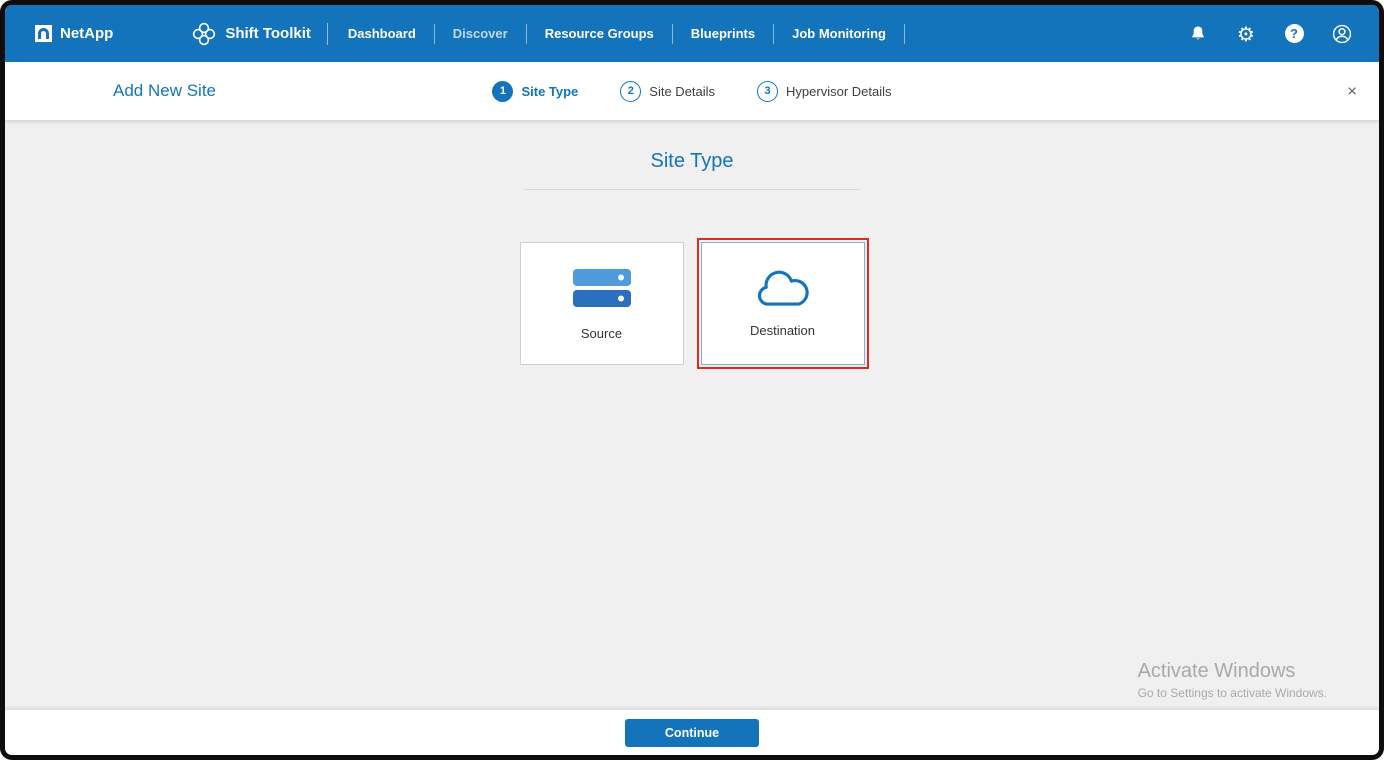 The height and width of the screenshot is (760, 1384). I want to click on destination-cloud-icon, so click(783, 288).